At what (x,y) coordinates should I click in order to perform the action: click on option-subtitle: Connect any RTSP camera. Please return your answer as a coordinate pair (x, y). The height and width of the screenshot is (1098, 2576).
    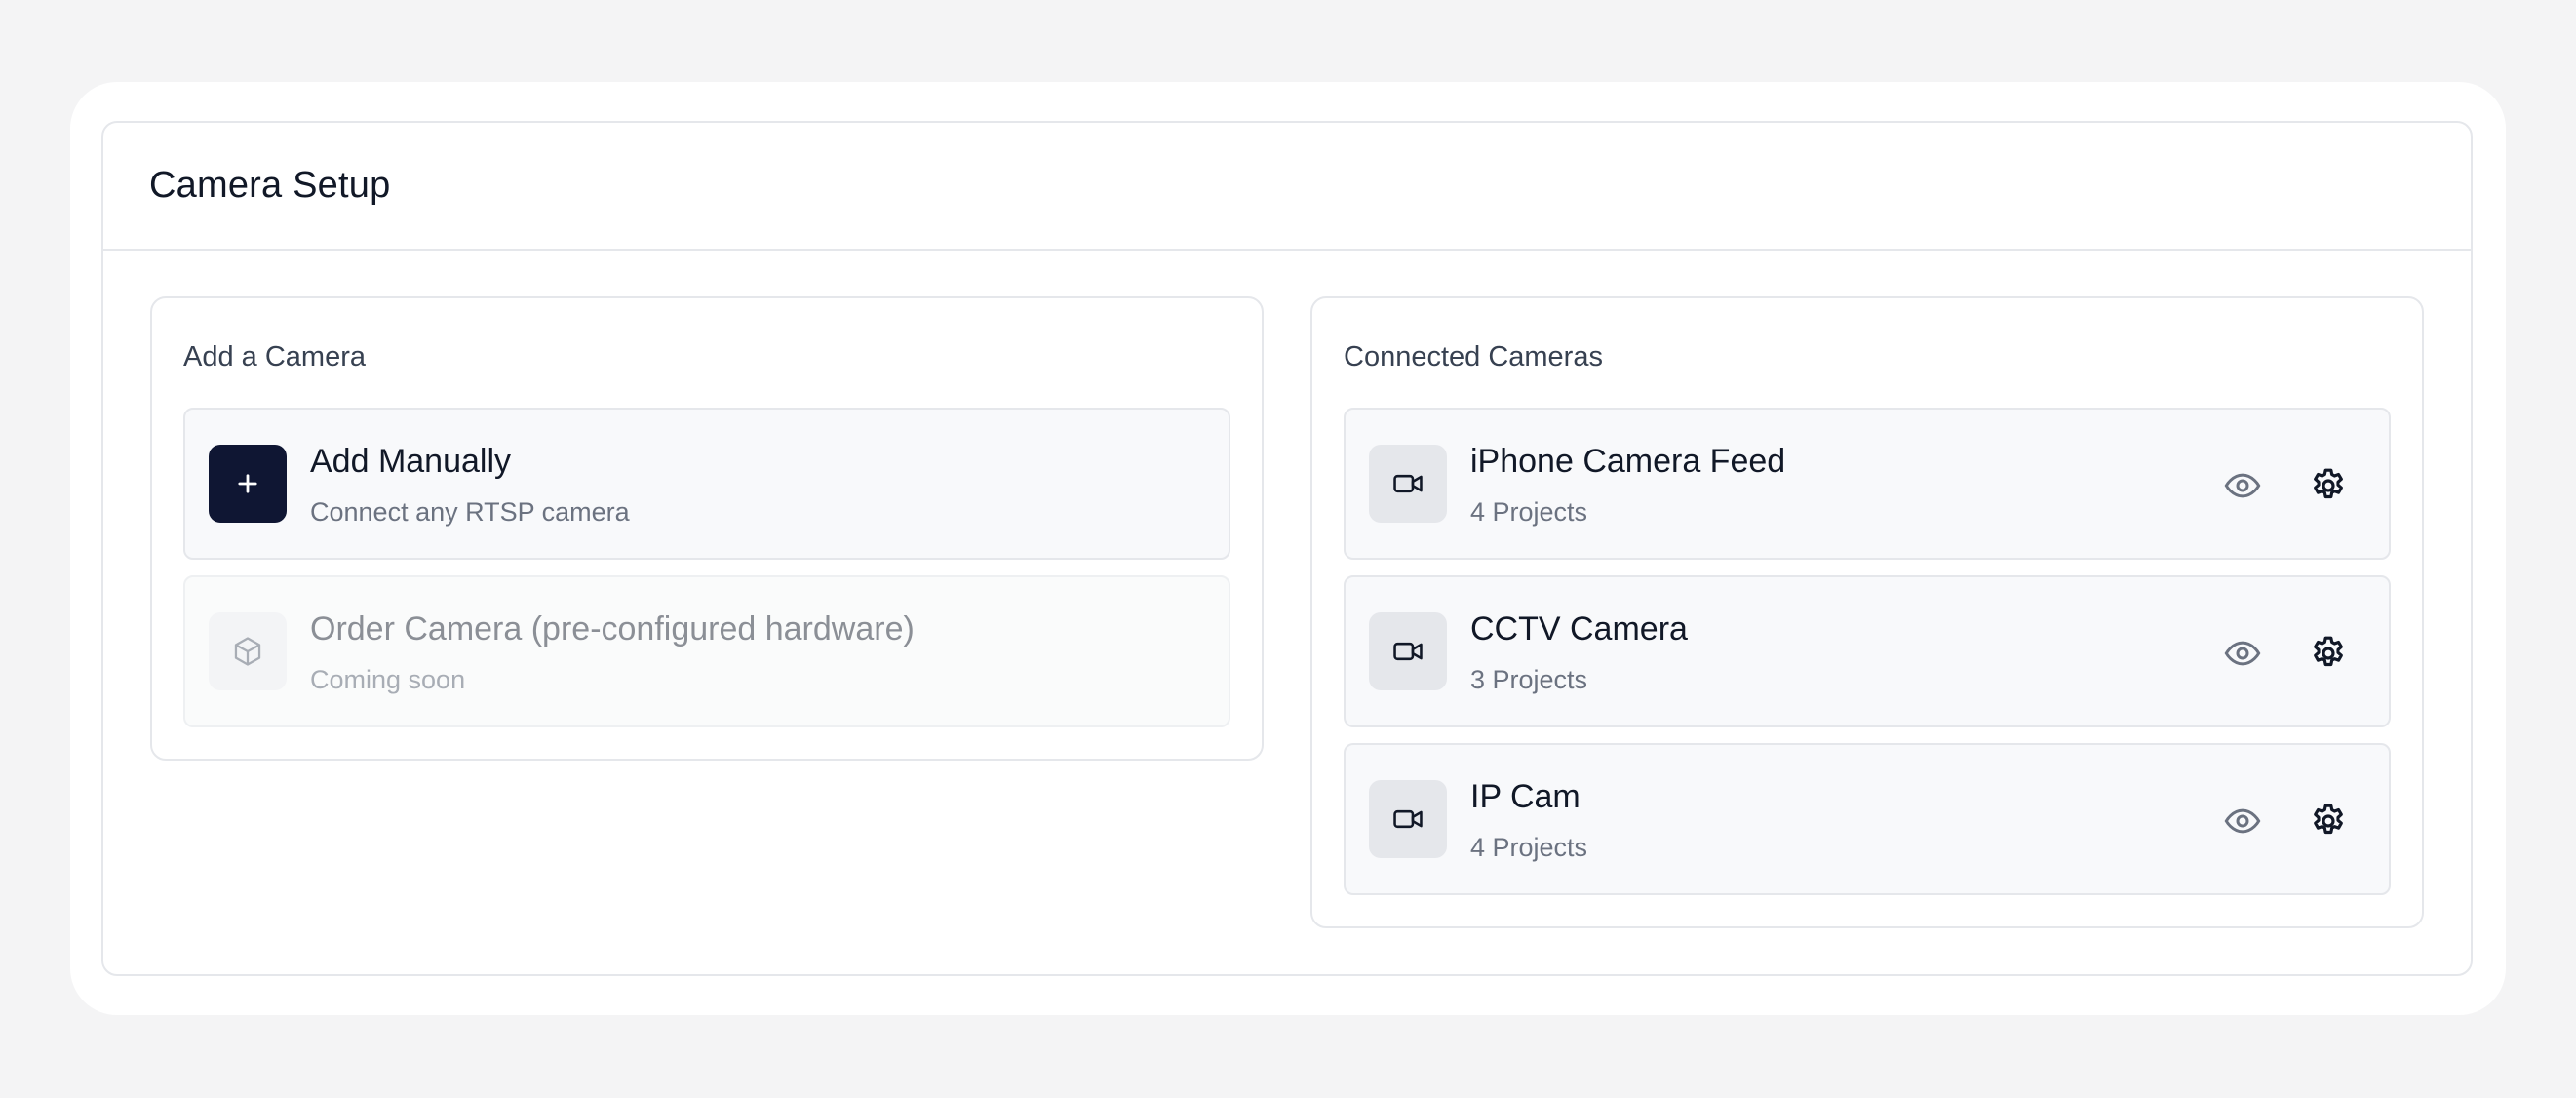
    Looking at the image, I should click on (470, 512).